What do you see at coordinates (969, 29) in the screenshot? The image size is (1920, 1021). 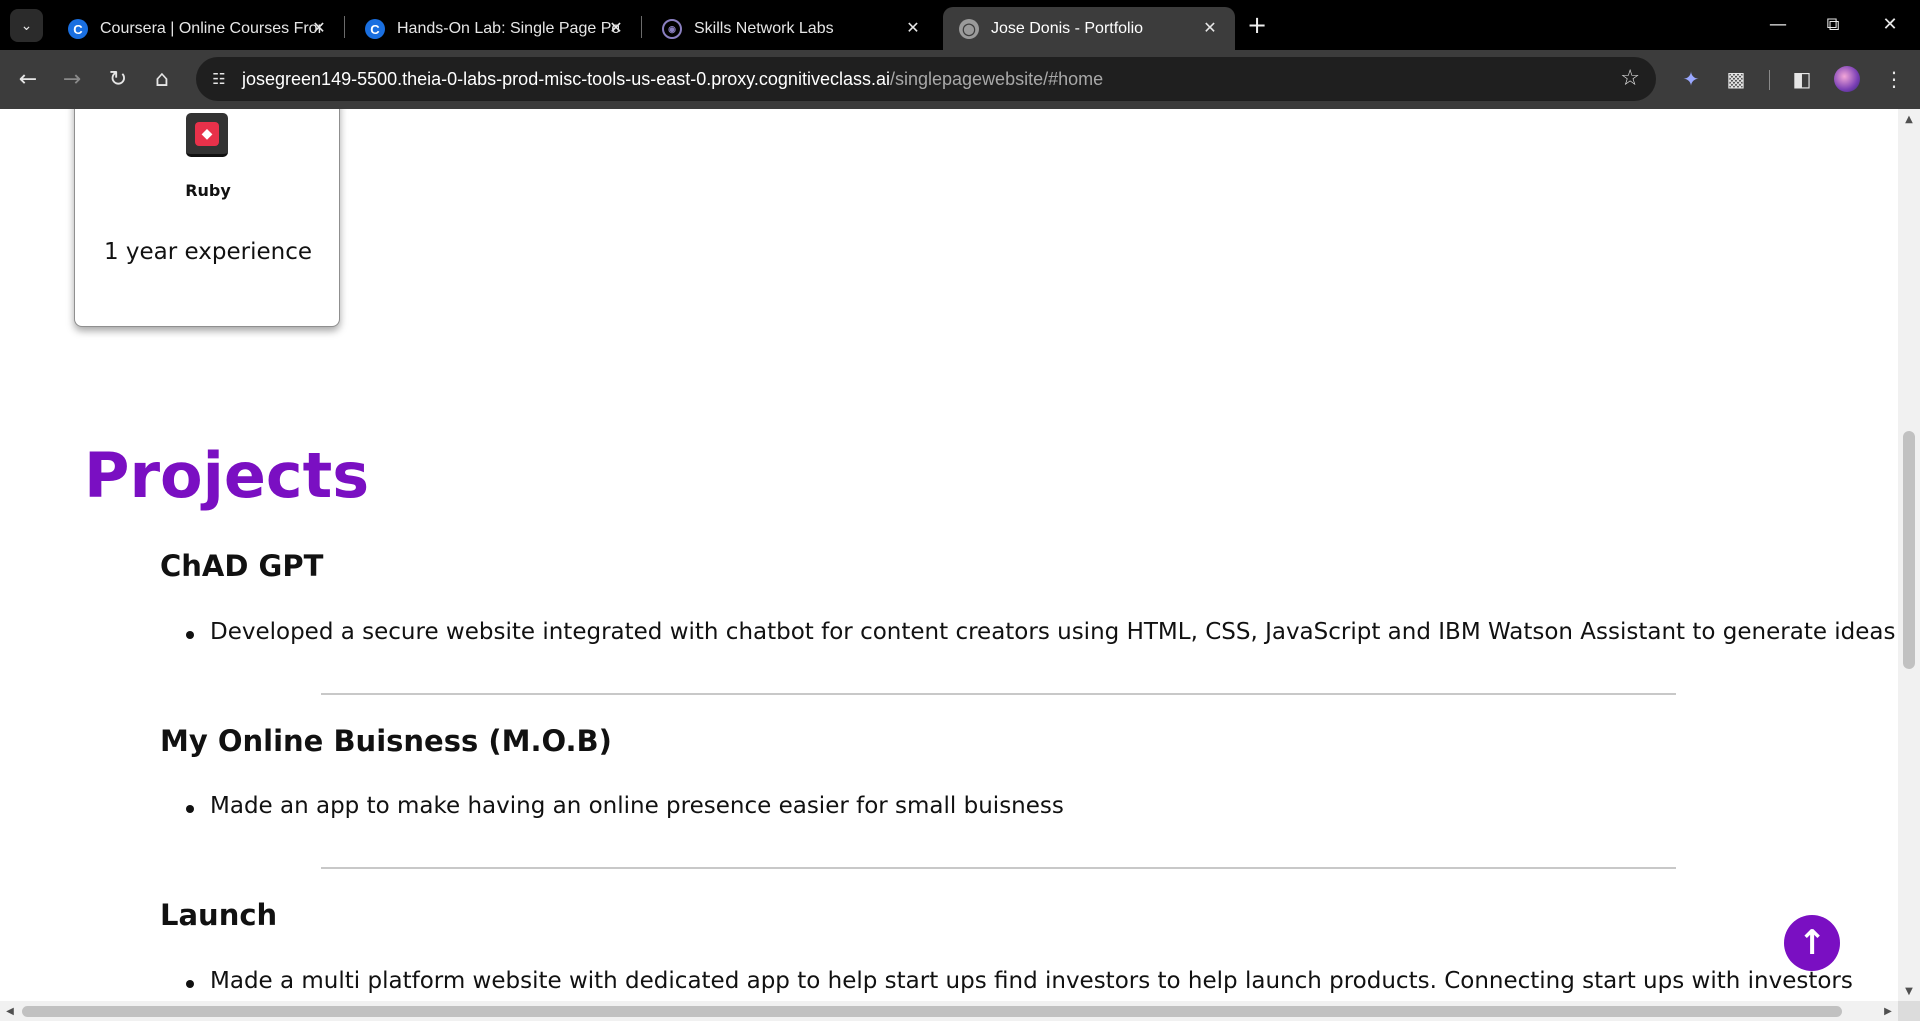 I see `globe-icon: ◯` at bounding box center [969, 29].